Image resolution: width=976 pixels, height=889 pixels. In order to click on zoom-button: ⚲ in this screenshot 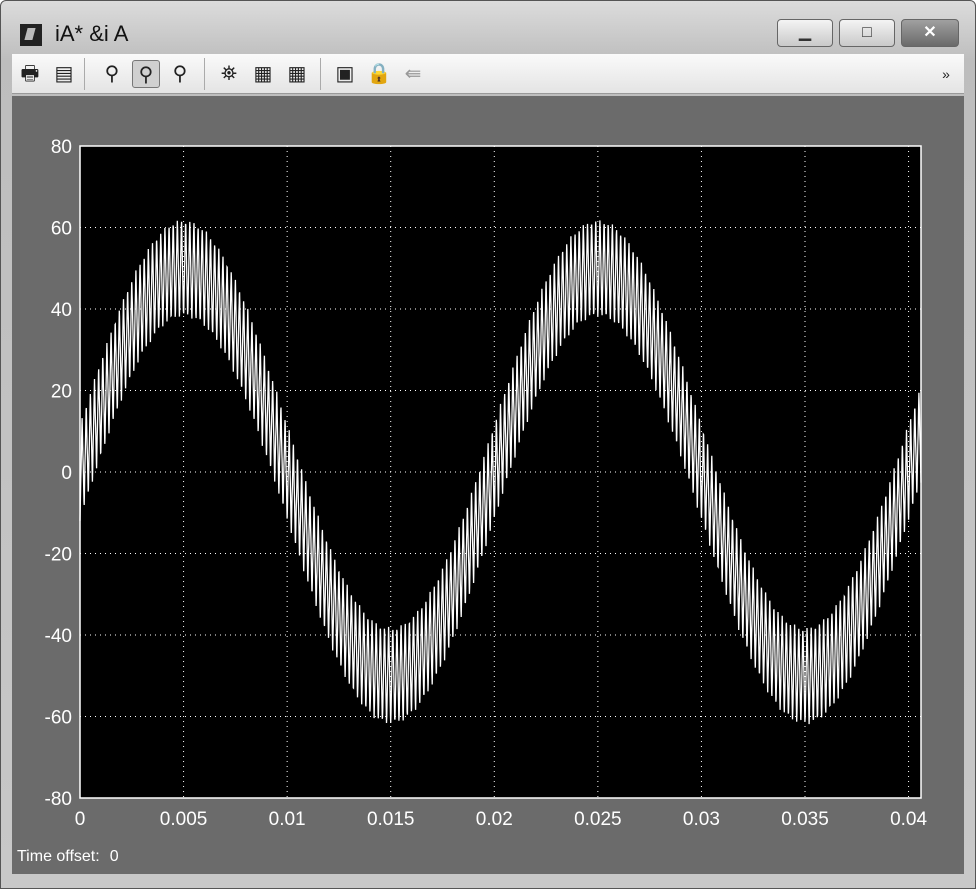, I will do `click(112, 74)`.